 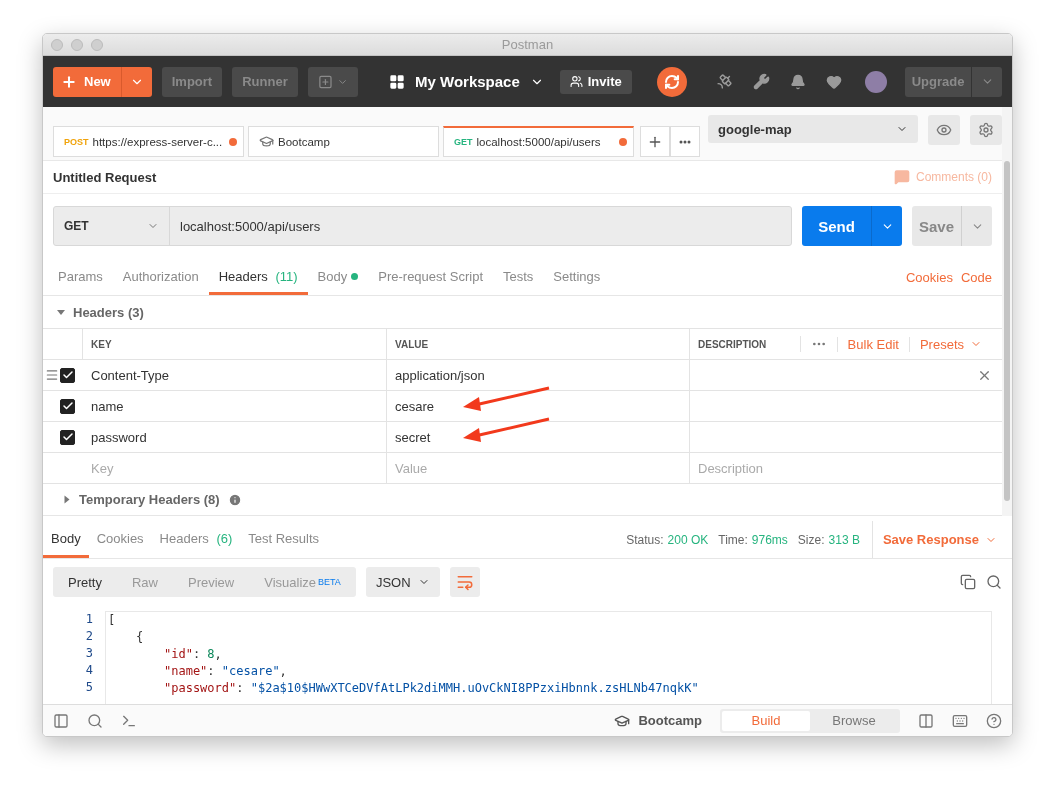 I want to click on section-title: Temporary Headers (8), so click(x=149, y=499).